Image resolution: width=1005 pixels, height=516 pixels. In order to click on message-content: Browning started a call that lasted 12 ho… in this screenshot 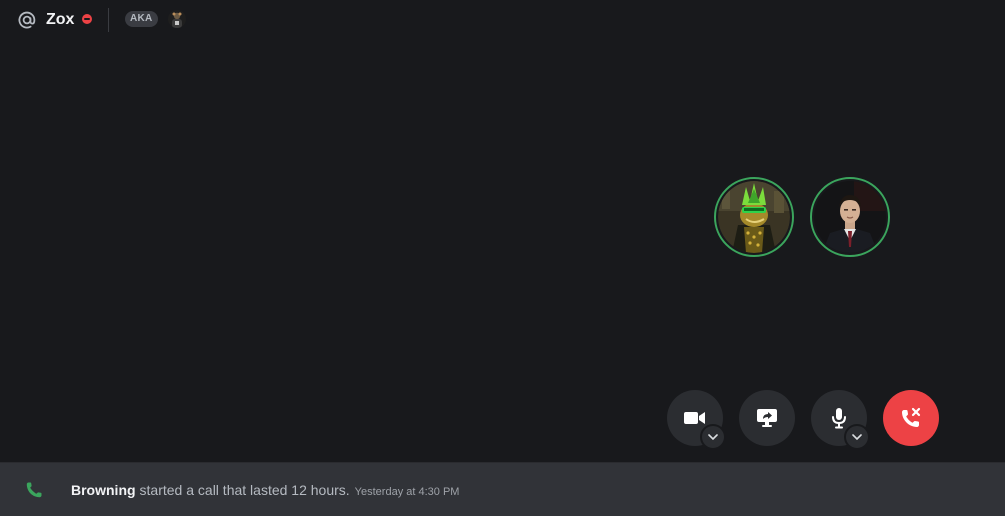, I will do `click(265, 491)`.